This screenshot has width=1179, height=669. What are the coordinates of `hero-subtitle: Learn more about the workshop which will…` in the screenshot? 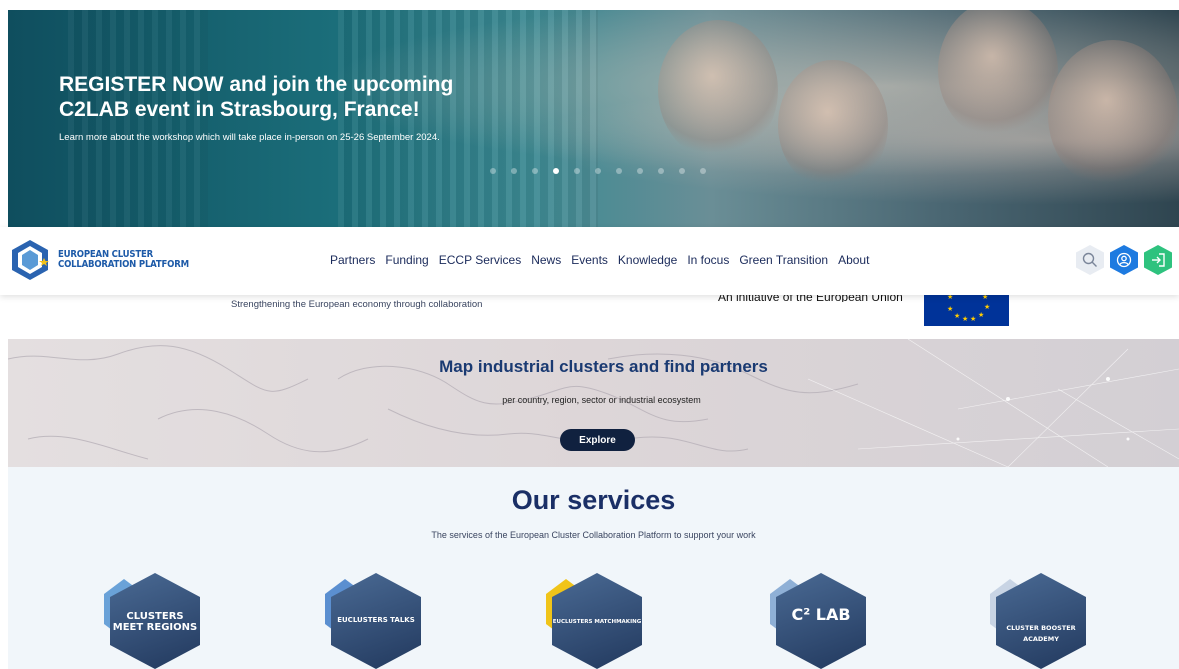 It's located at (249, 137).